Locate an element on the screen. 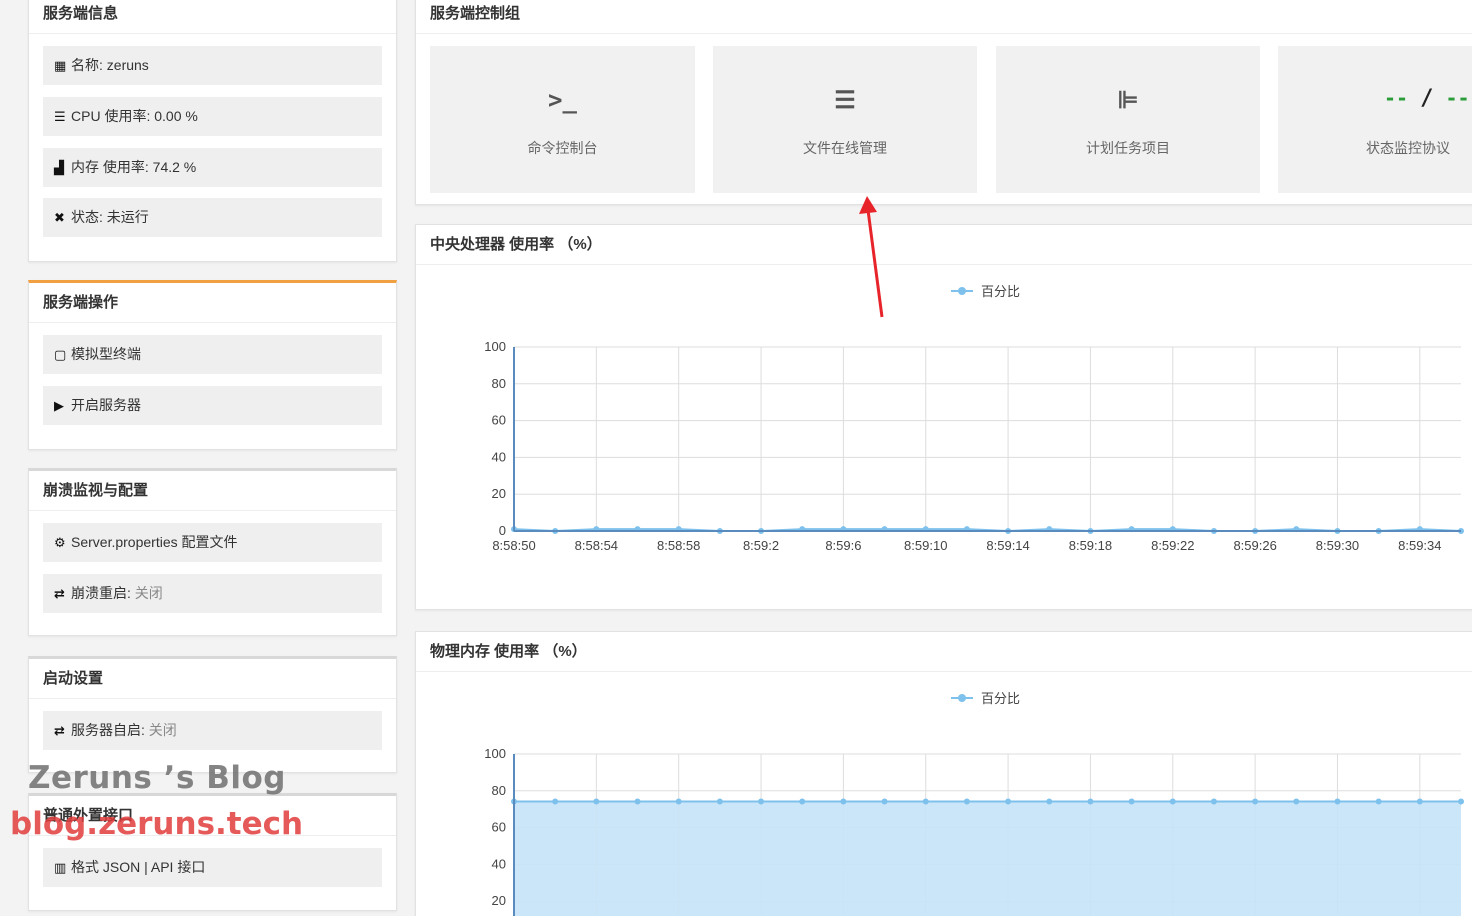  status-monitor-tile: -- / -- 状态监控协议 is located at coordinates (1375, 119).